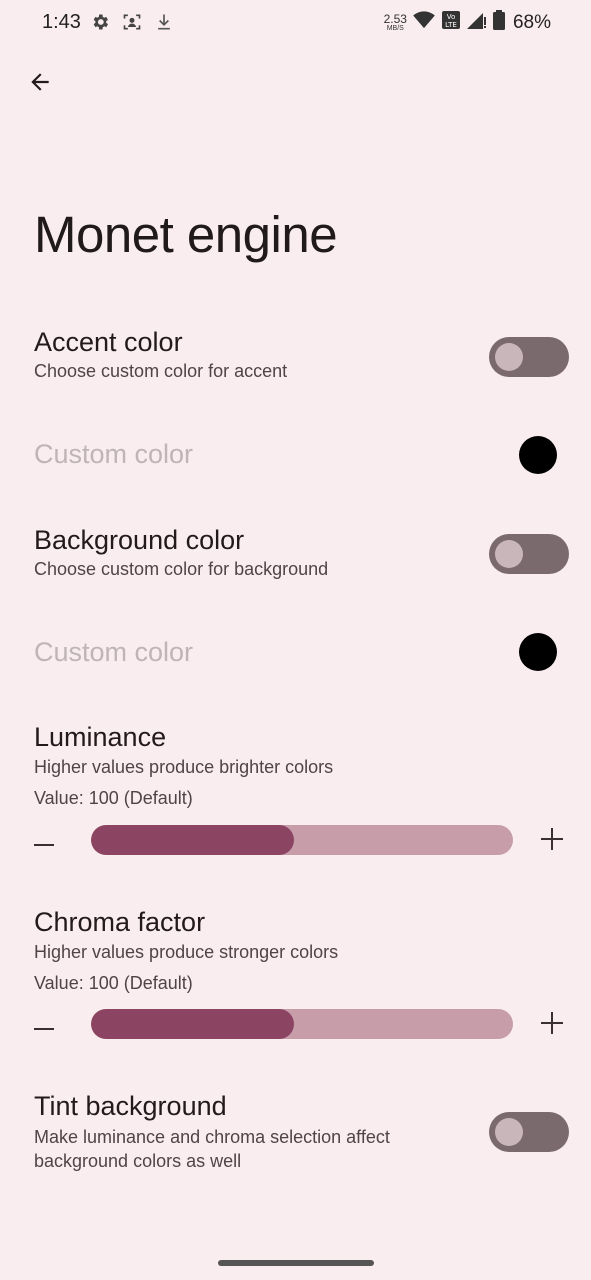 The image size is (591, 1280). What do you see at coordinates (186, 234) in the screenshot?
I see `page-title: Monet engine` at bounding box center [186, 234].